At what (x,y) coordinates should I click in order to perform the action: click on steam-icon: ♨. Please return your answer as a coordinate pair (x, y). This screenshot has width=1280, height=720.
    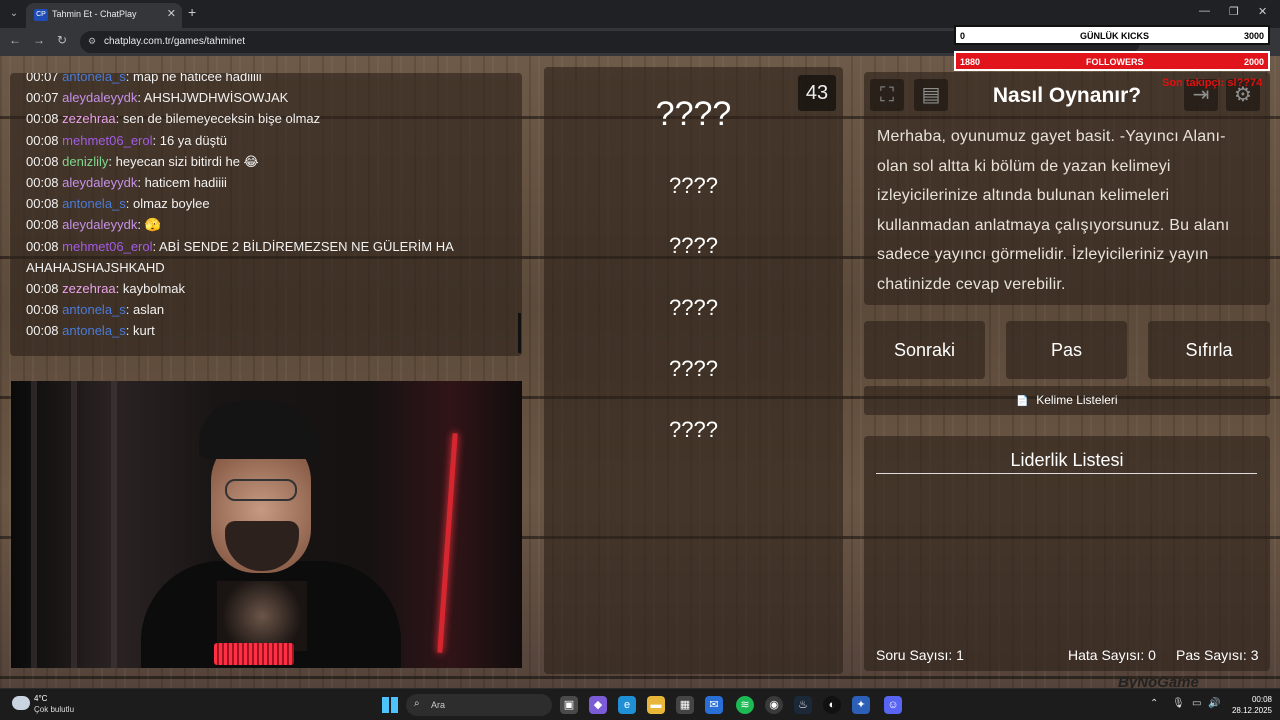
    Looking at the image, I should click on (803, 705).